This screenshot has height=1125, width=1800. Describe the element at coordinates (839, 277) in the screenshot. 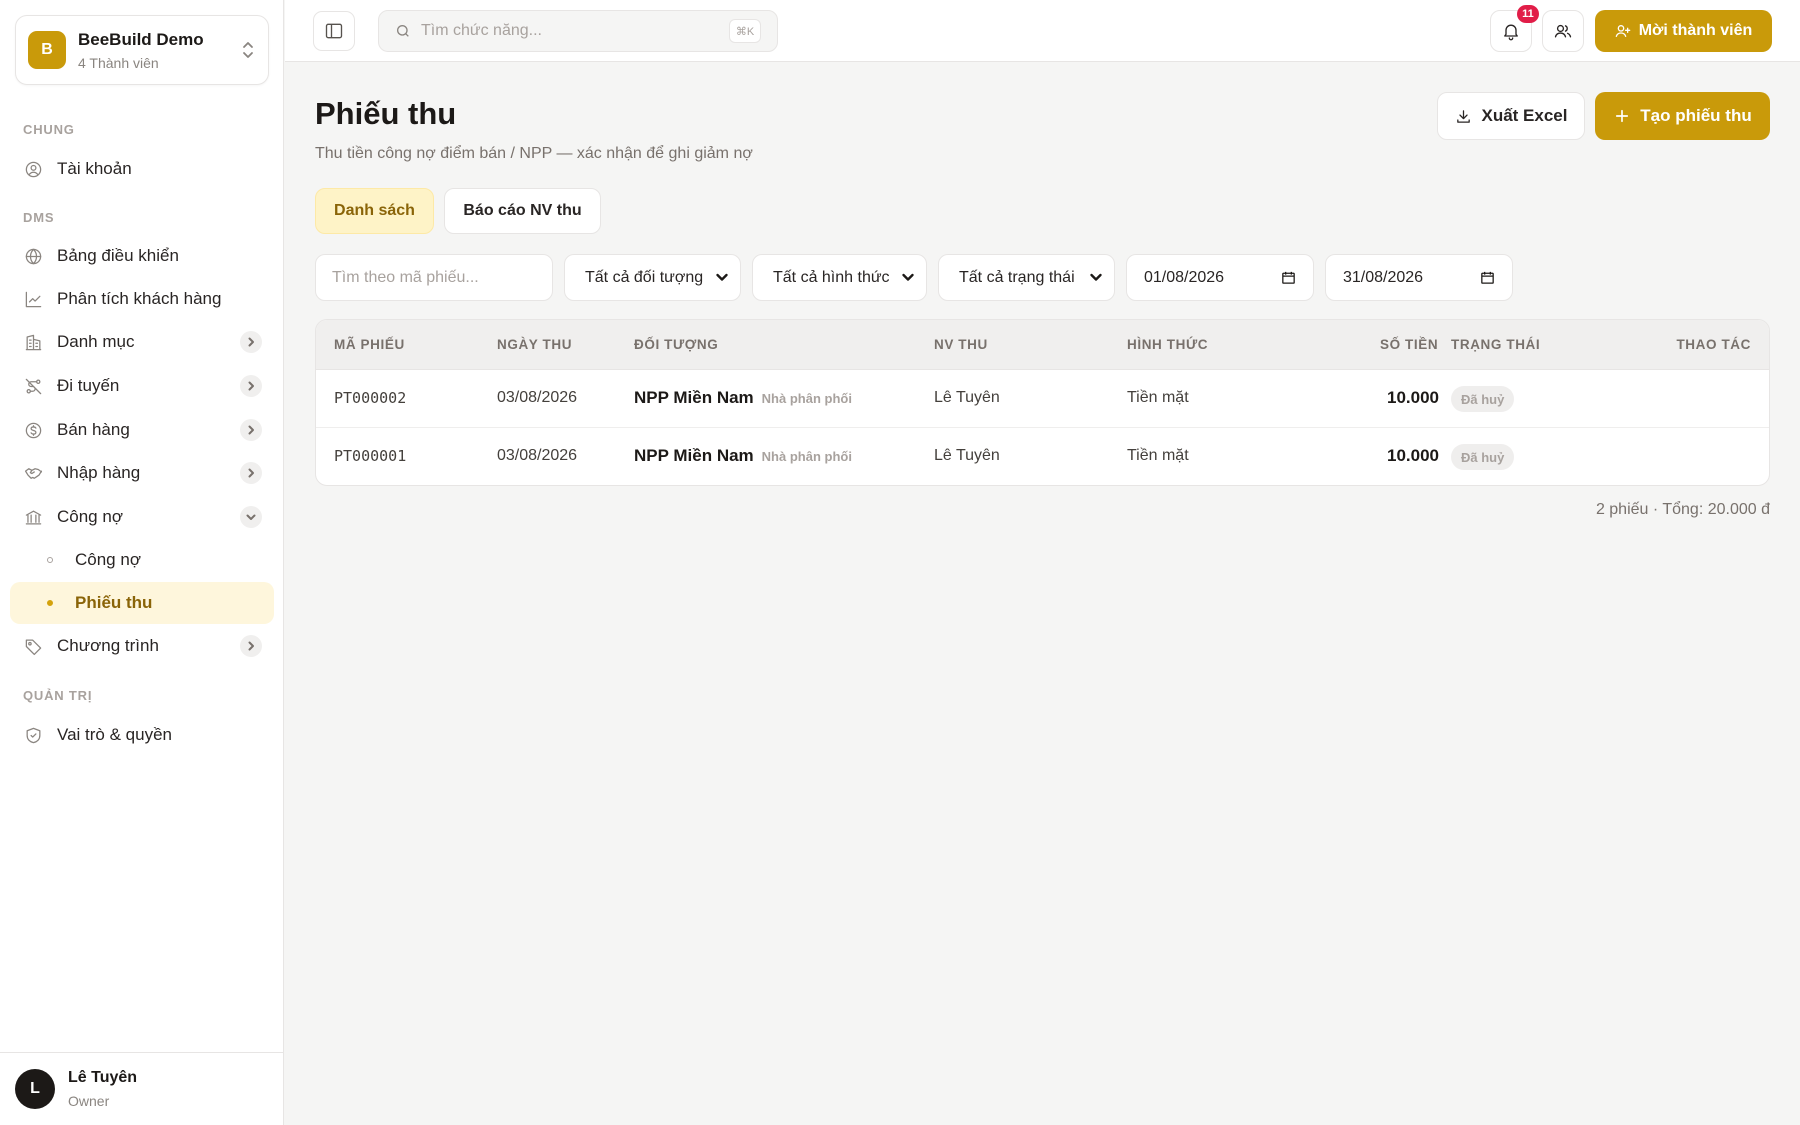

I see `method-filter-select: Tất cả hình thức` at that location.